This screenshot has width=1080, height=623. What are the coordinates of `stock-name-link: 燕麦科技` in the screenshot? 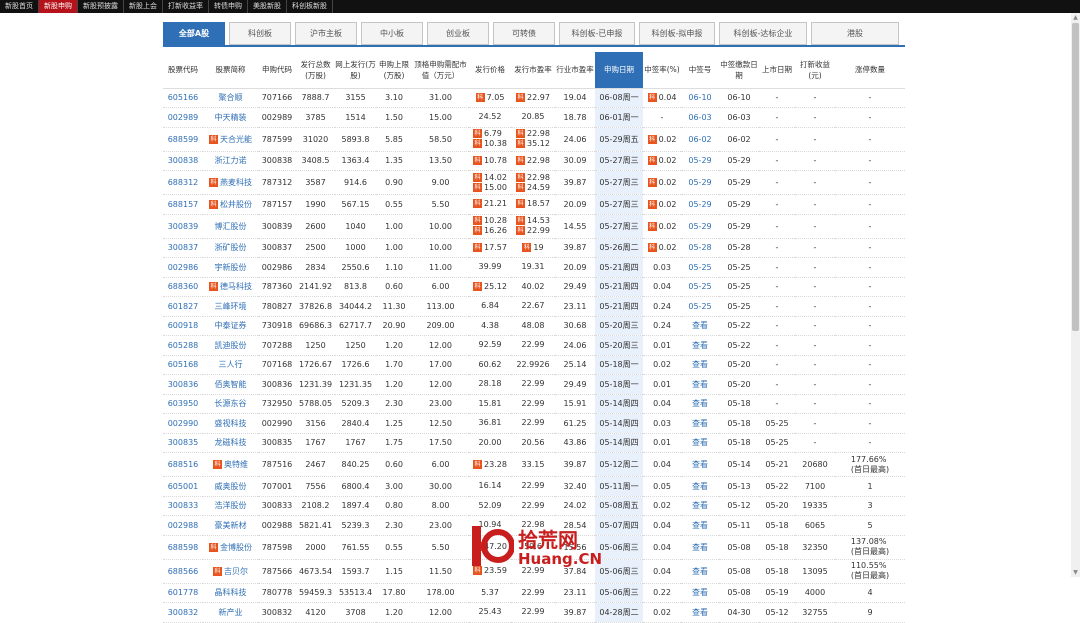 It's located at (236, 182).